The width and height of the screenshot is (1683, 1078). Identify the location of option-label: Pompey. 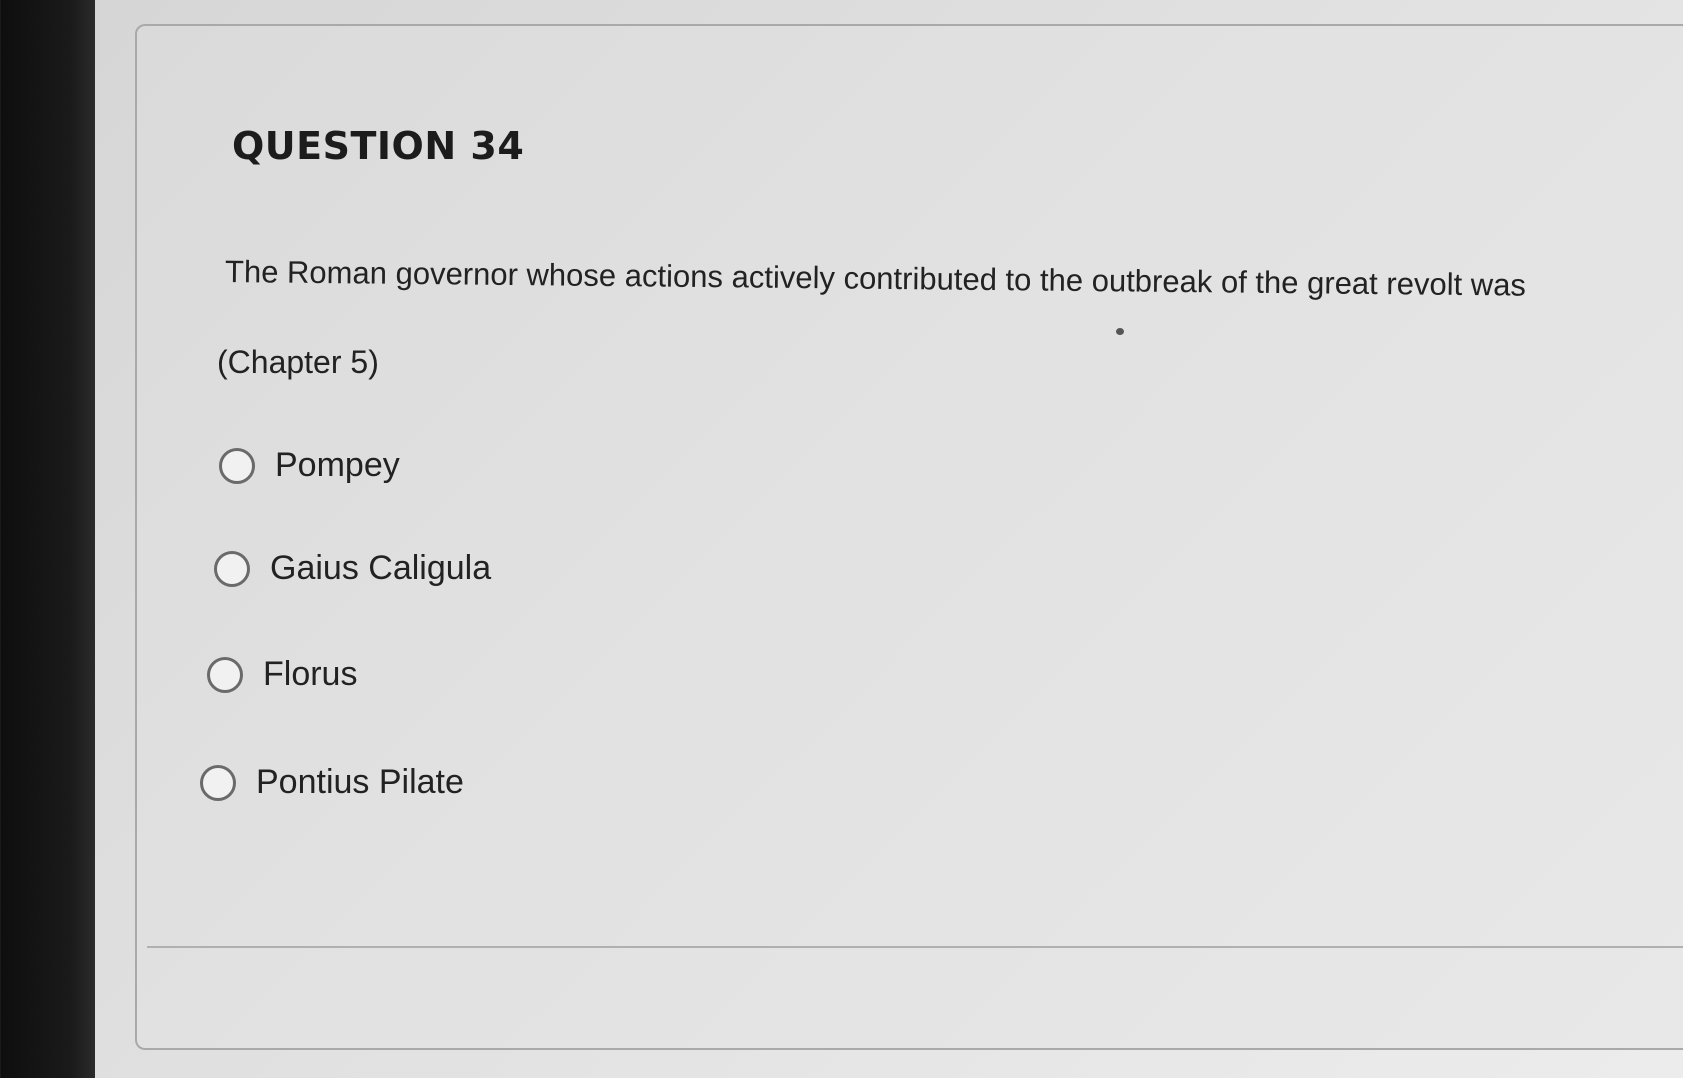
(337, 465).